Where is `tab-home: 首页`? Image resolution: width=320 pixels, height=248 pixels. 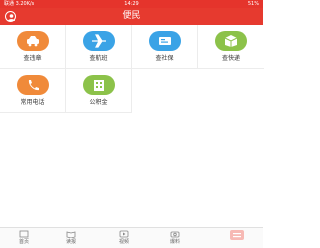 tab-home: 首页 is located at coordinates (24, 239).